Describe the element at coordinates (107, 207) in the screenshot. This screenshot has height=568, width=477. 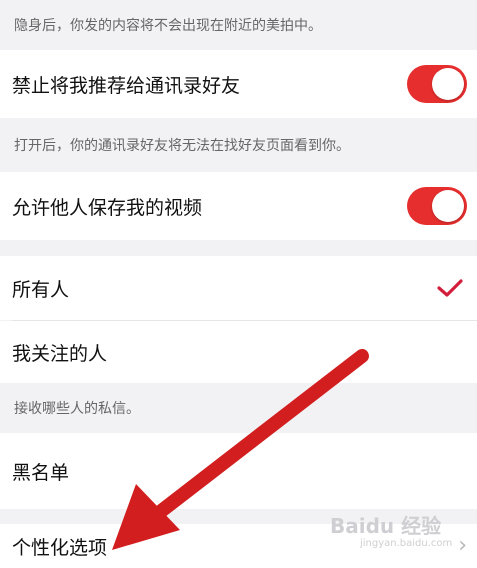
I see `row-allow-save-video-label: 允许他人保存我的视频` at that location.